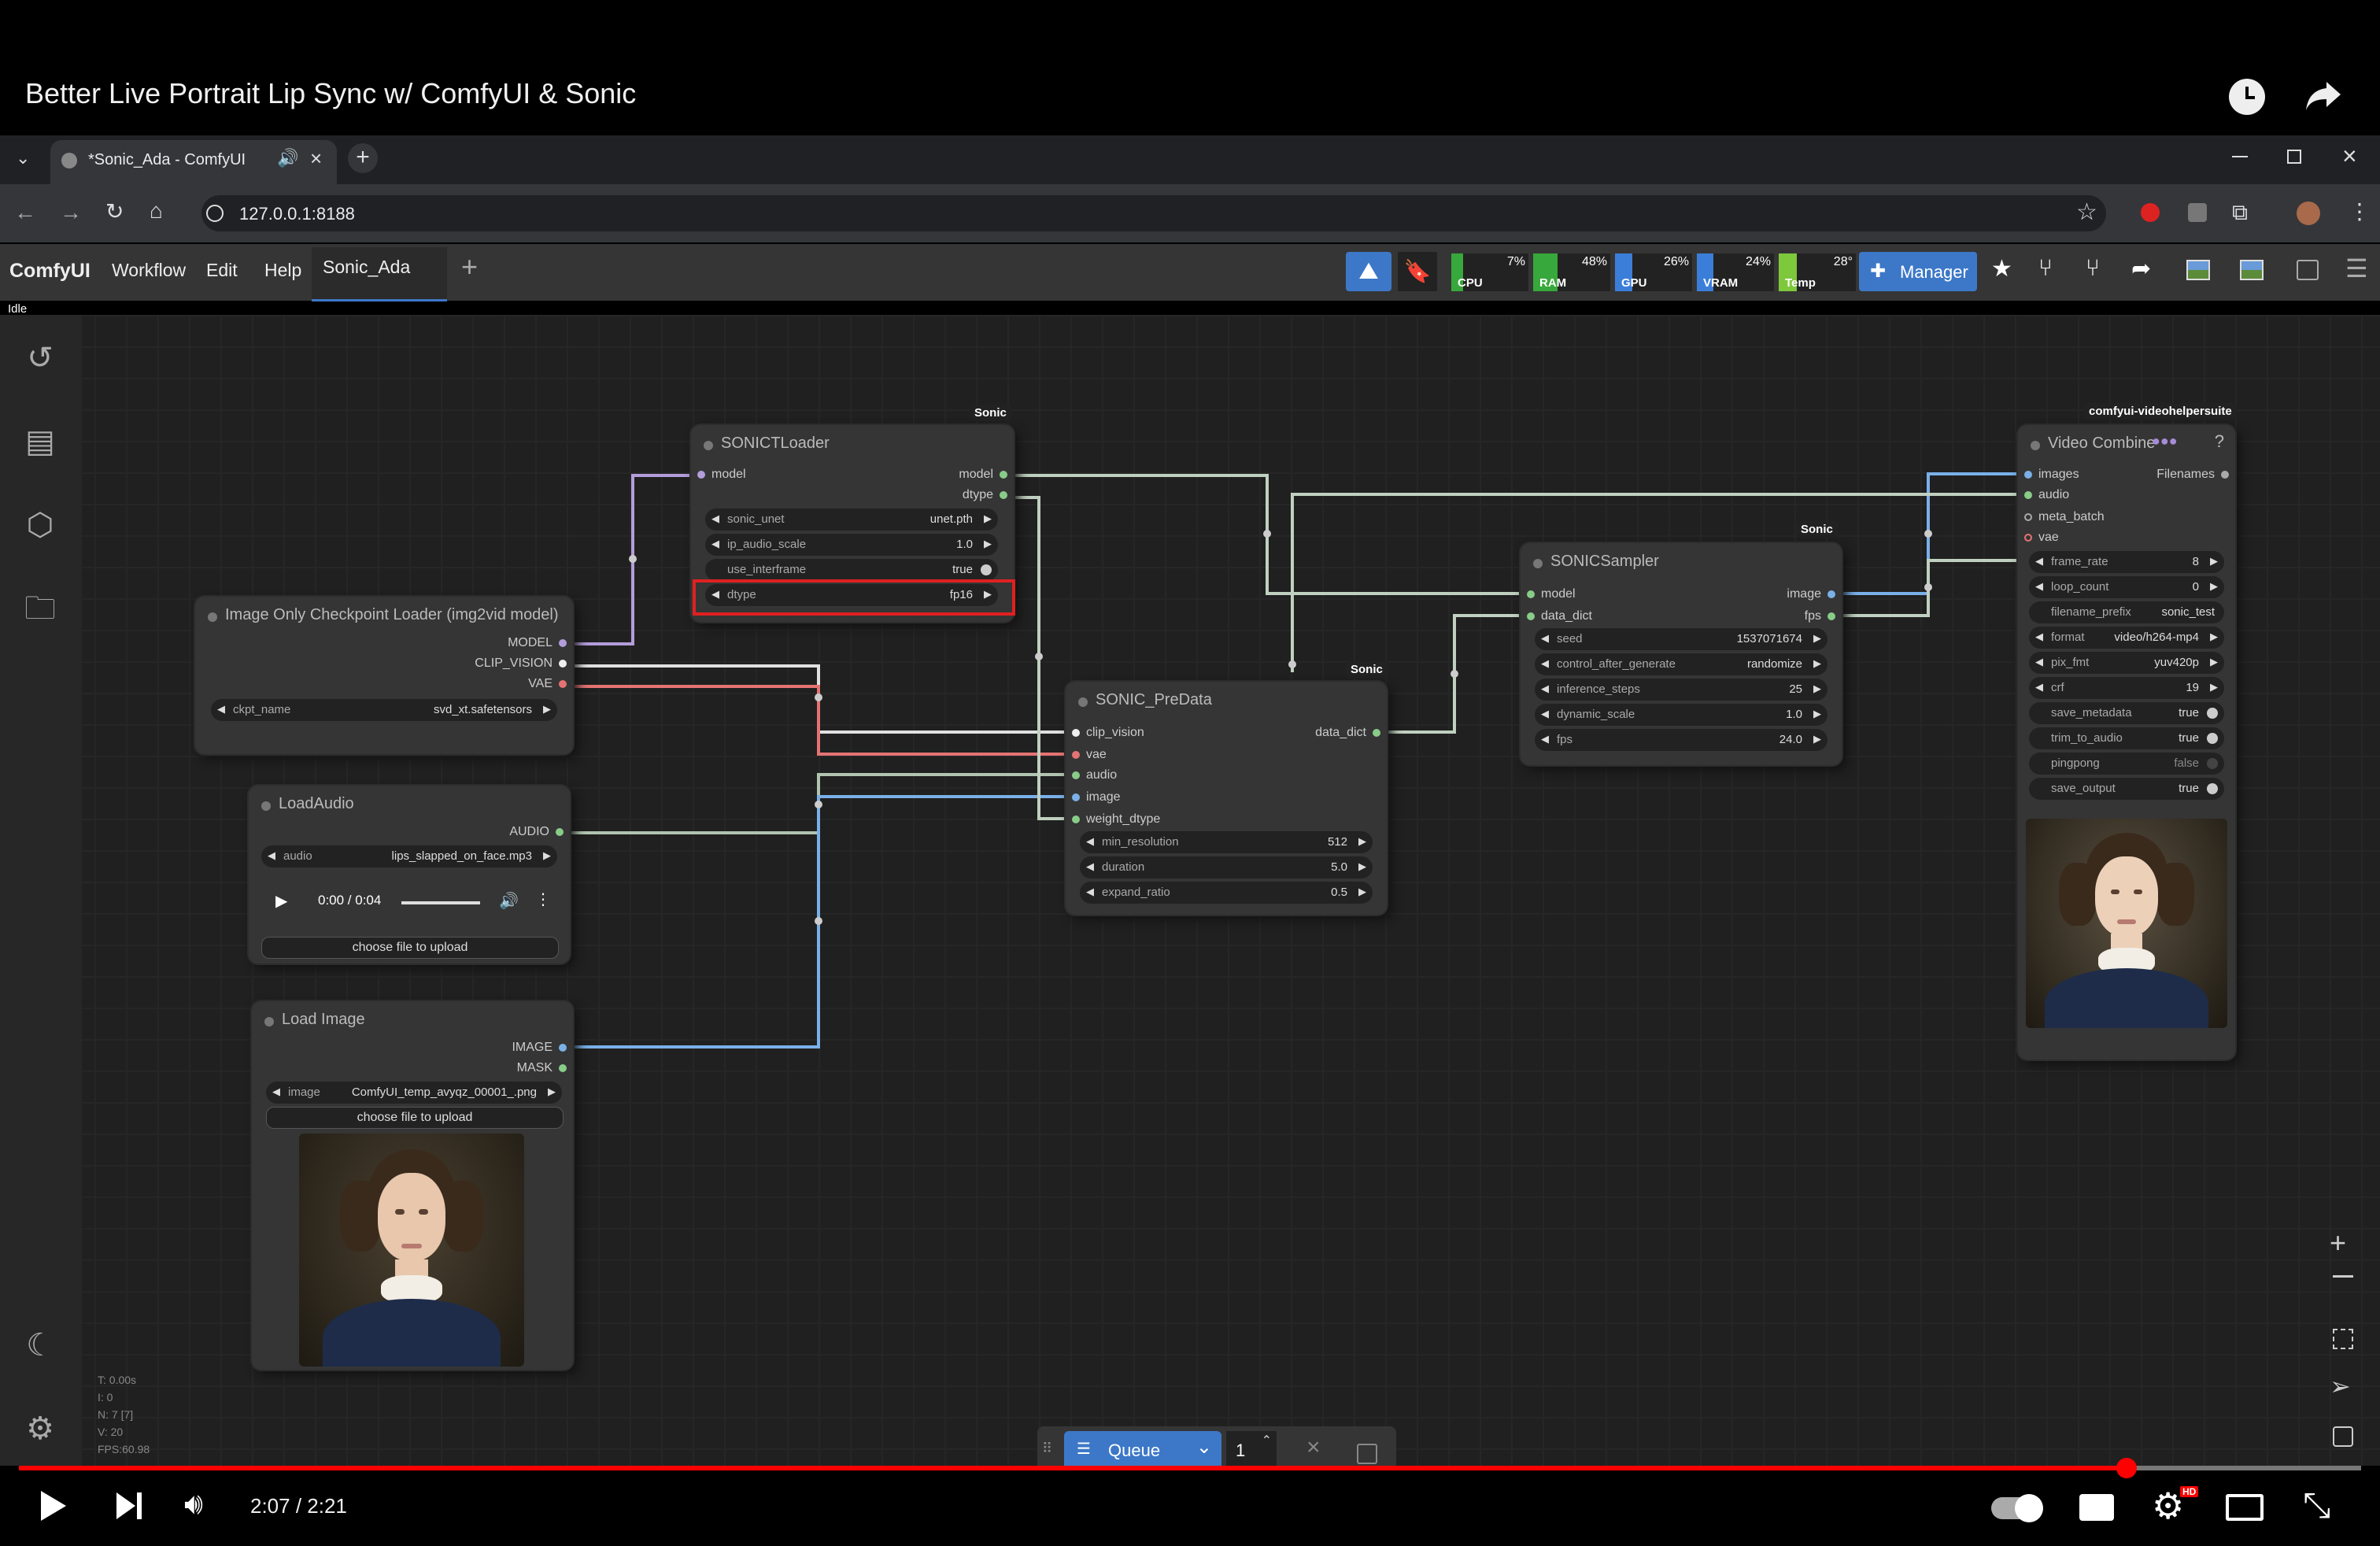 The width and height of the screenshot is (2380, 1546). I want to click on widget-filename-prefix: filename_prefix sonic_test, so click(2126, 612).